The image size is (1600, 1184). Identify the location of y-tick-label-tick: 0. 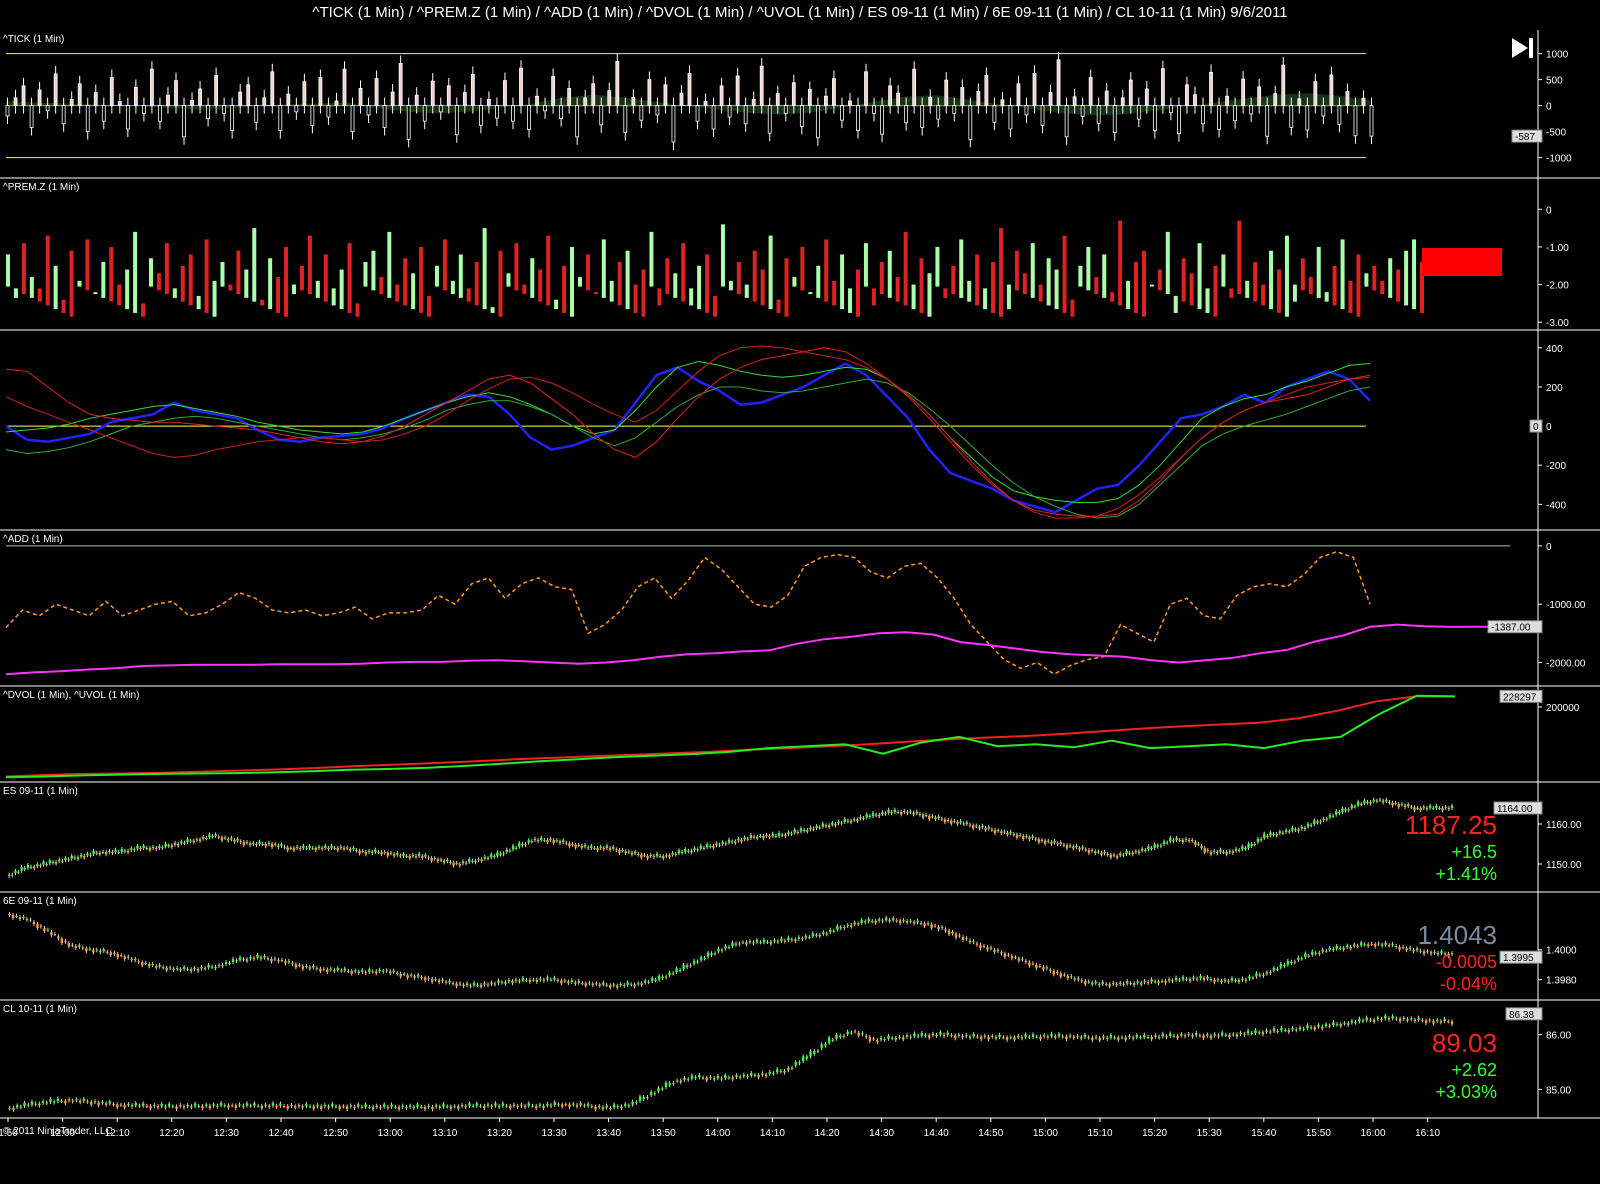
(1549, 107).